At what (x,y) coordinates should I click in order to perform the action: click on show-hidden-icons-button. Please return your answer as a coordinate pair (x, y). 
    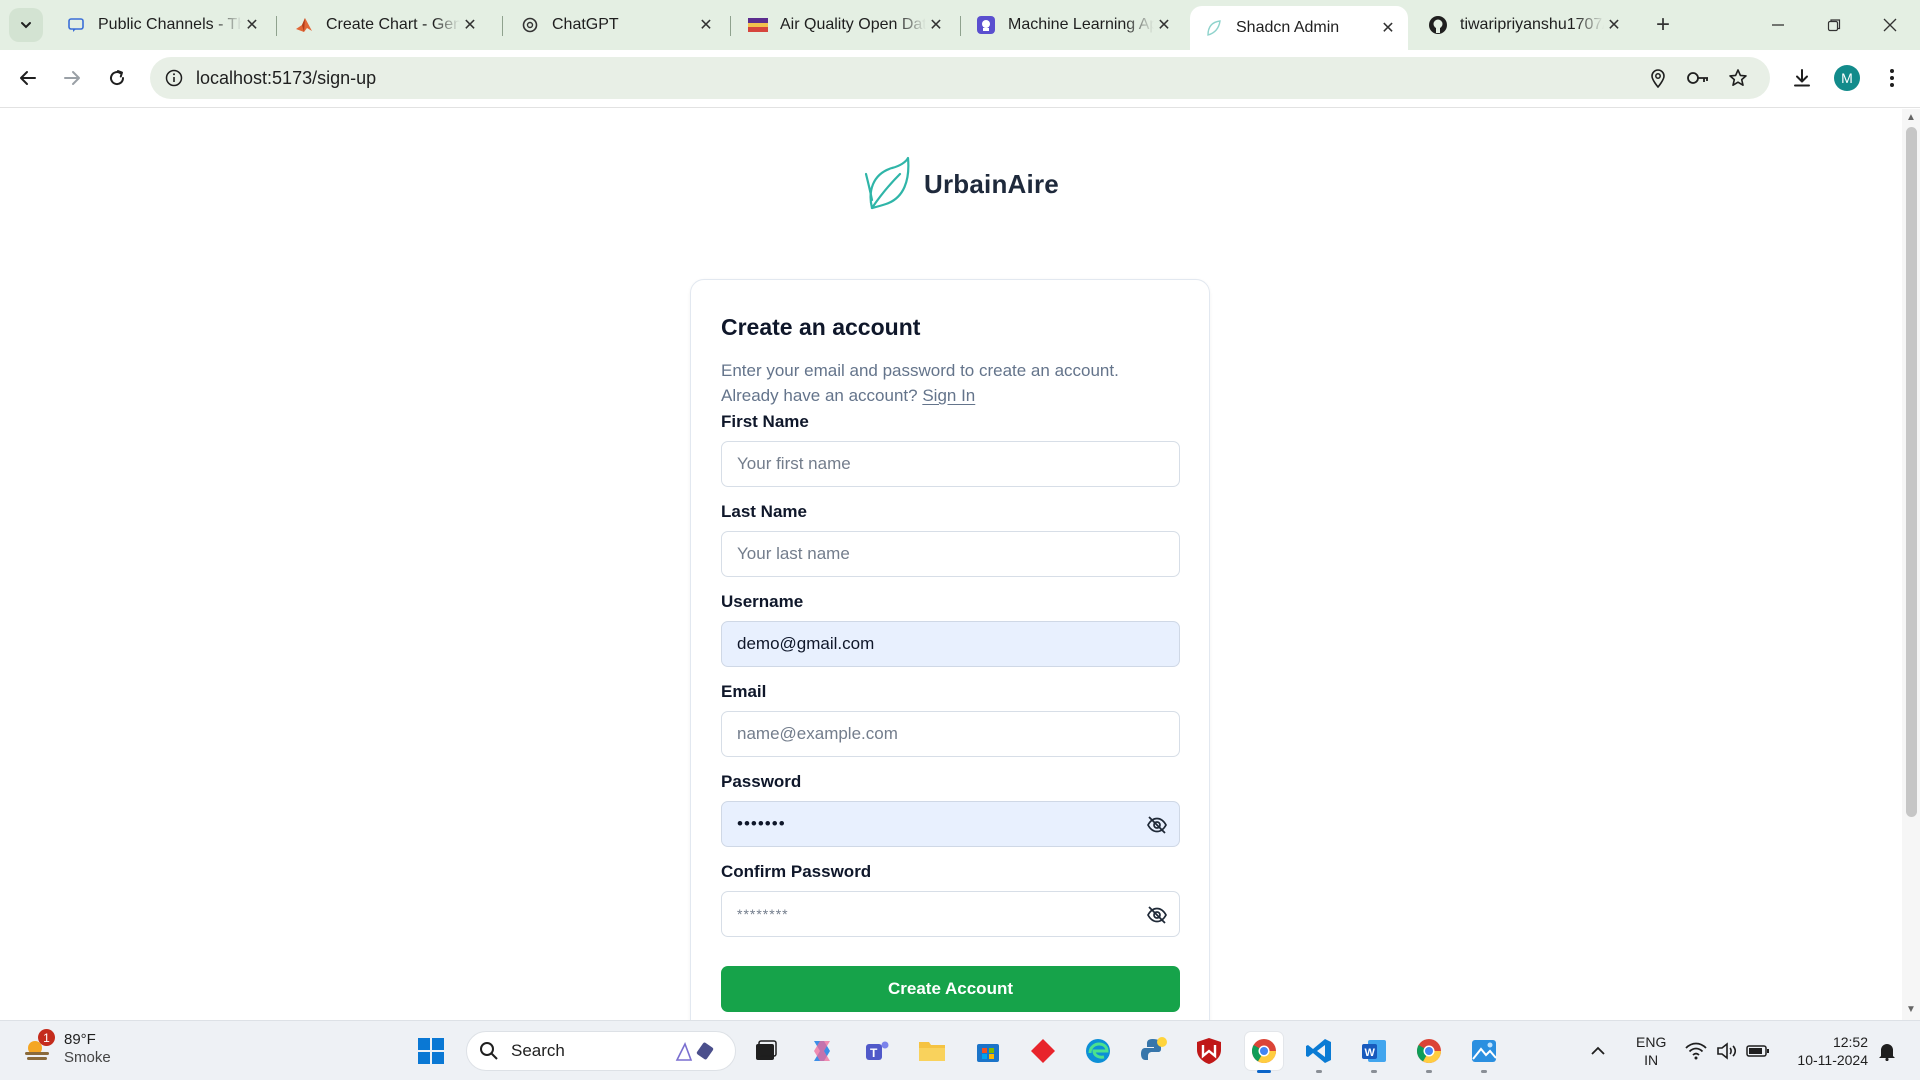
    Looking at the image, I should click on (1598, 1051).